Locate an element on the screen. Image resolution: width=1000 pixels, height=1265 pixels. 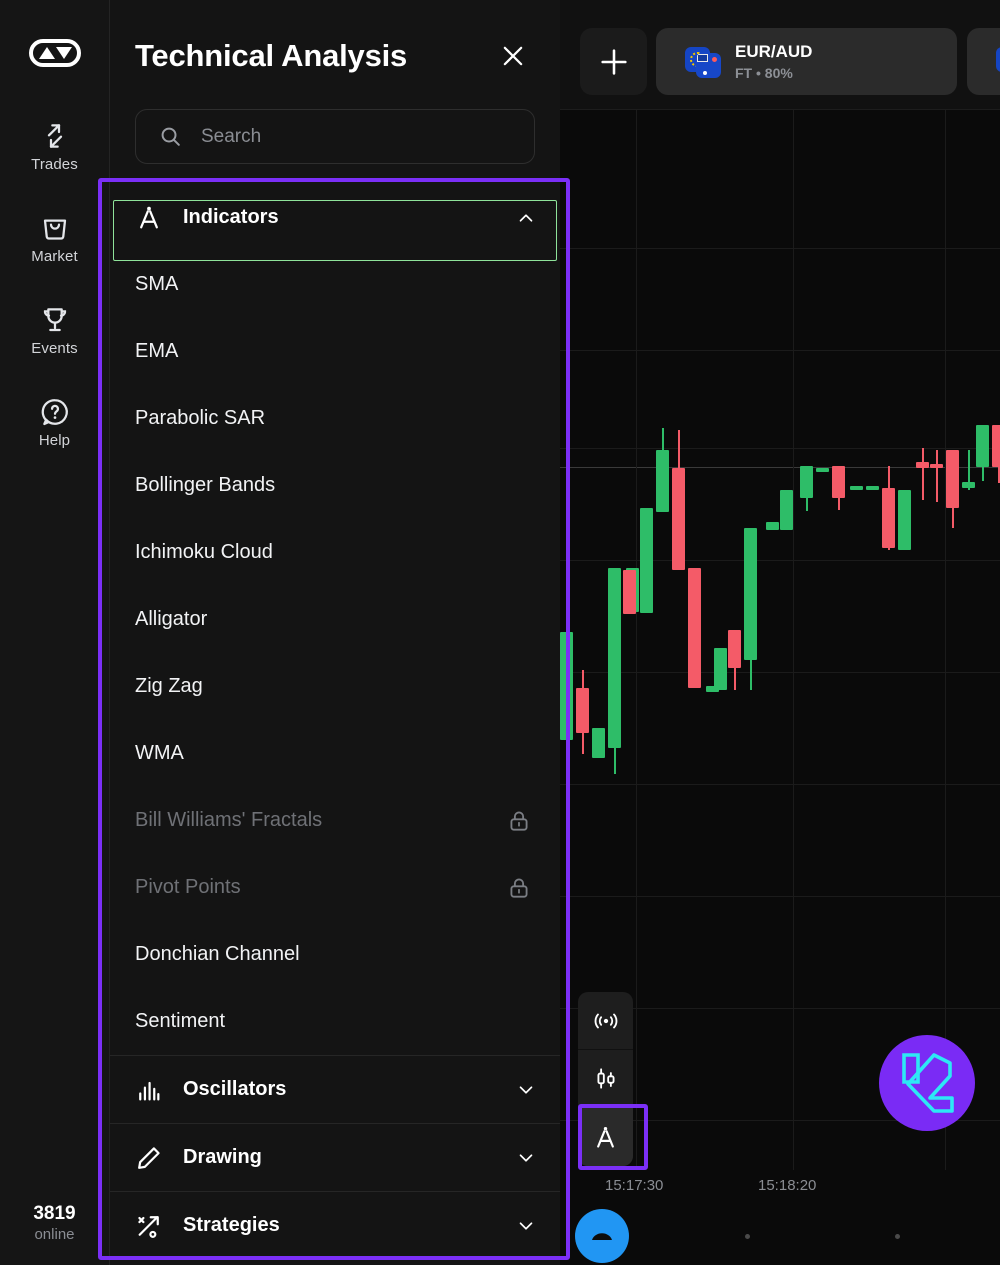
close-icon is located at coordinates (513, 56).